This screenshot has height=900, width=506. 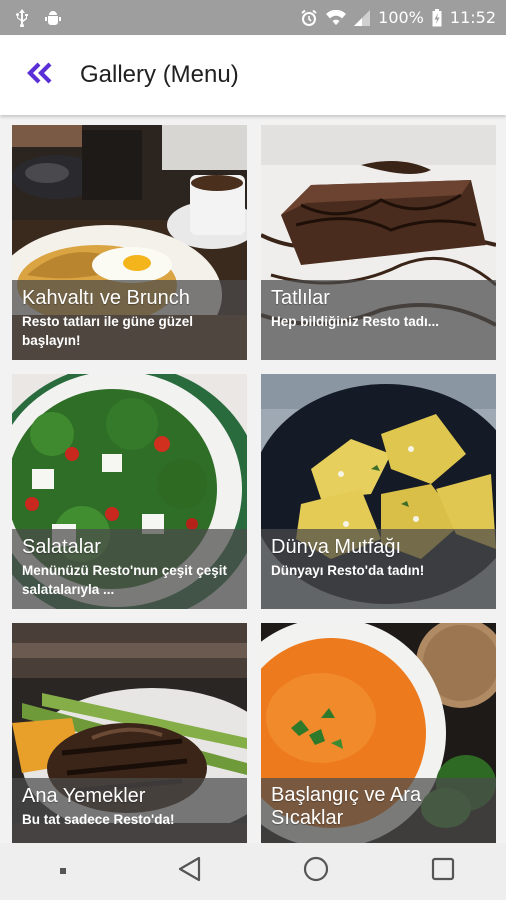 What do you see at coordinates (378, 491) in the screenshot?
I see `gallery-card-dunya-mutfagi: Dünya Mutfağı Dünyayı Resto'da tadın!` at bounding box center [378, 491].